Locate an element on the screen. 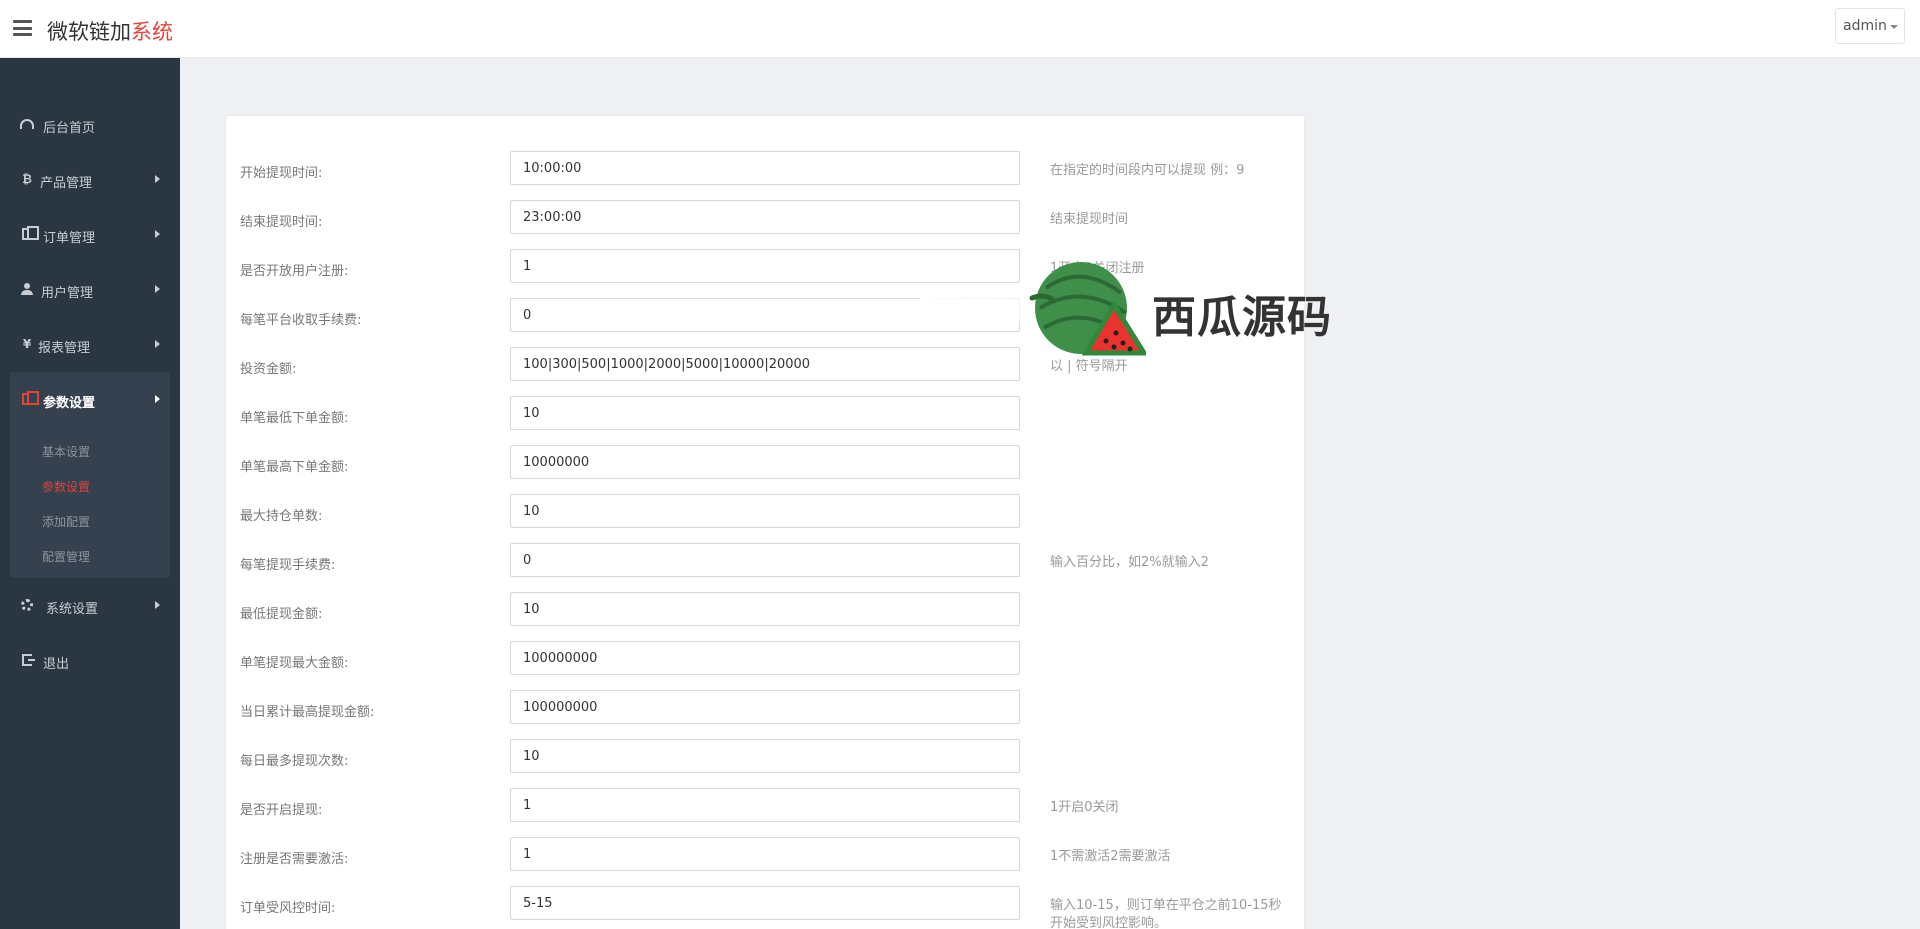 Image resolution: width=1920 pixels, height=929 pixels. field-label: 是否开启提现: is located at coordinates (281, 810).